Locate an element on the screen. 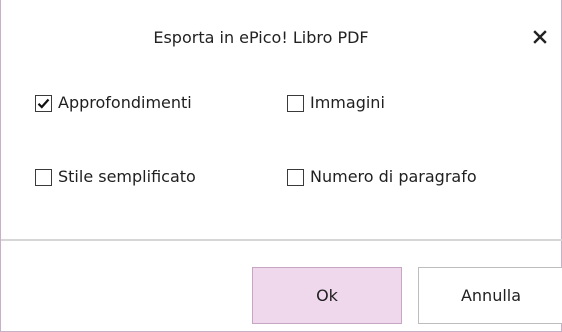  close-icon is located at coordinates (540, 37).